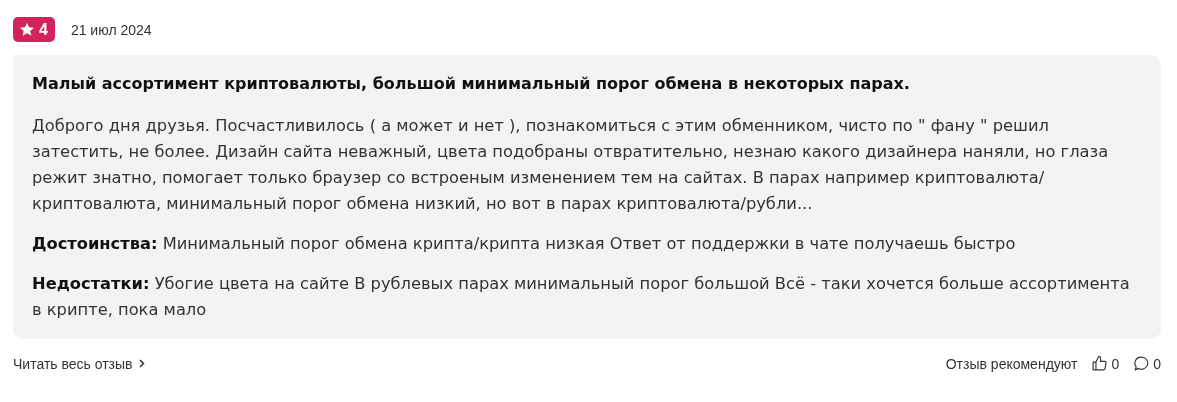 This screenshot has height=402, width=1177. What do you see at coordinates (524, 244) in the screenshot?
I see `review-pros: Достоинства: Минимальный порог обмена крипта/крипта низкая Ответ от поддержки в чате получаешь быстро` at bounding box center [524, 244].